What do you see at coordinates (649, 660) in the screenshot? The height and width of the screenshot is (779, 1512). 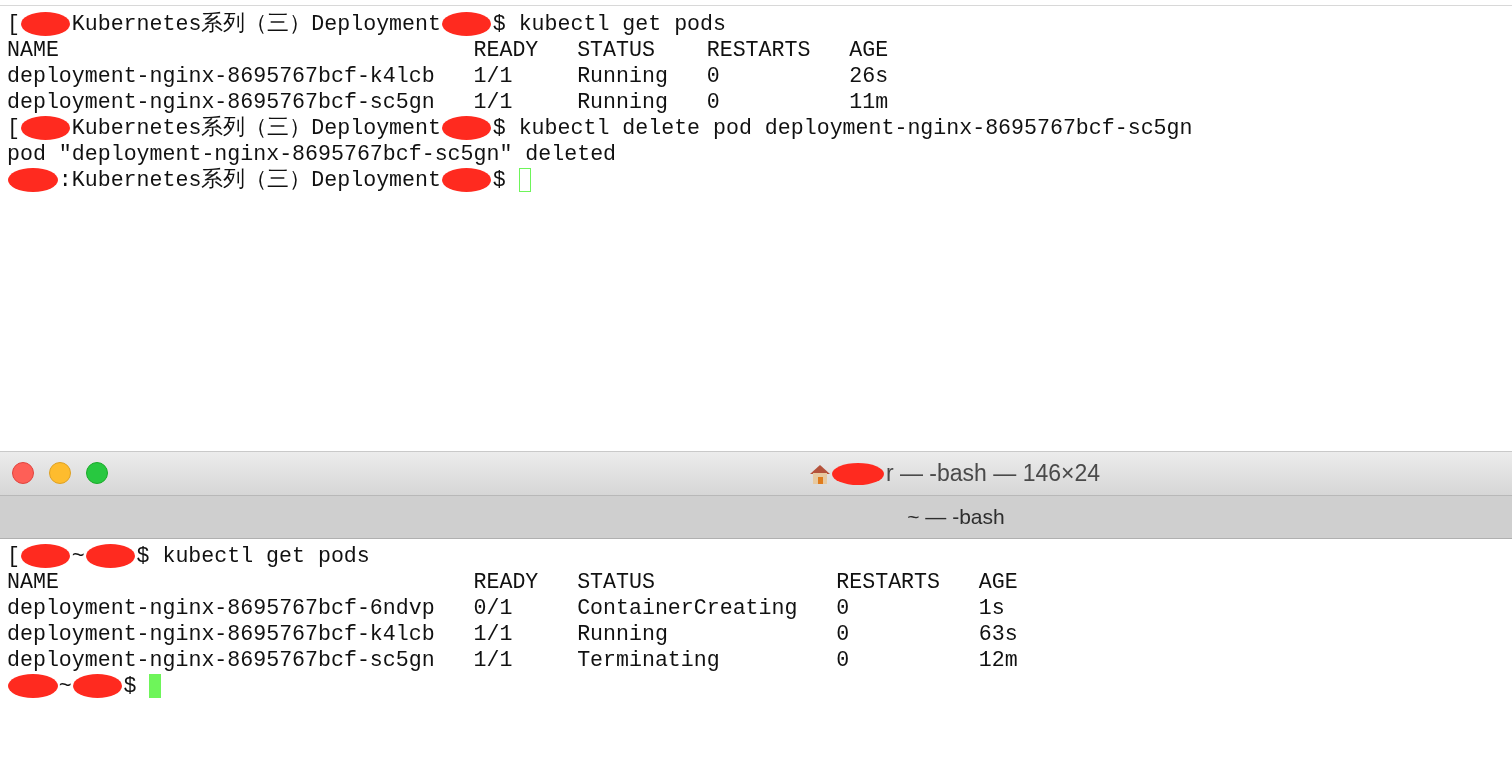 I see `table-cell-text: Terminating` at bounding box center [649, 660].